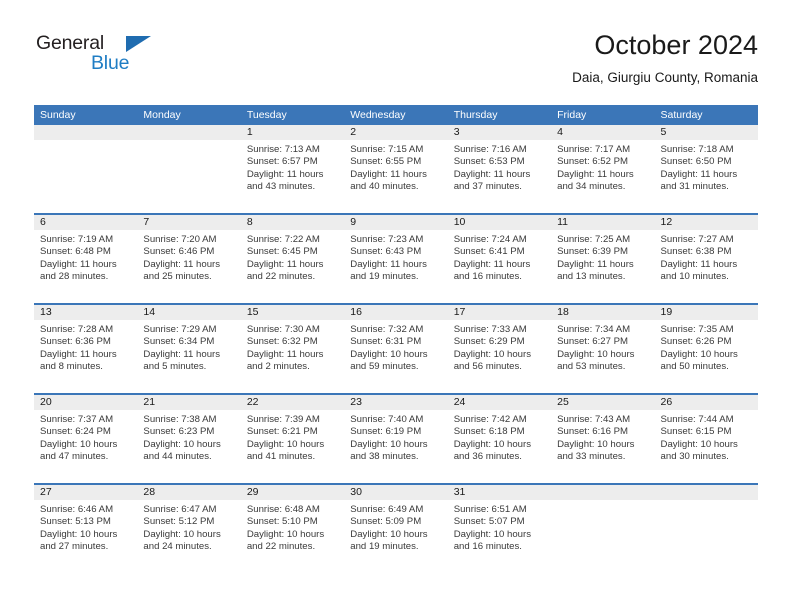 This screenshot has height=612, width=792. I want to click on daylight-text: Daylight: 11 hours and 8 minutes., so click(78, 360).